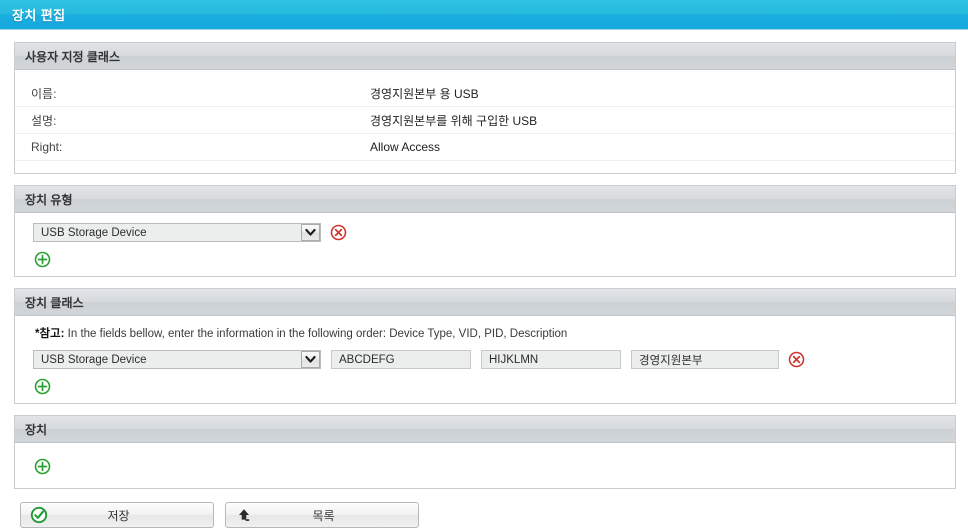 This screenshot has width=968, height=530. What do you see at coordinates (244, 515) in the screenshot?
I see `arrow-up-icon` at bounding box center [244, 515].